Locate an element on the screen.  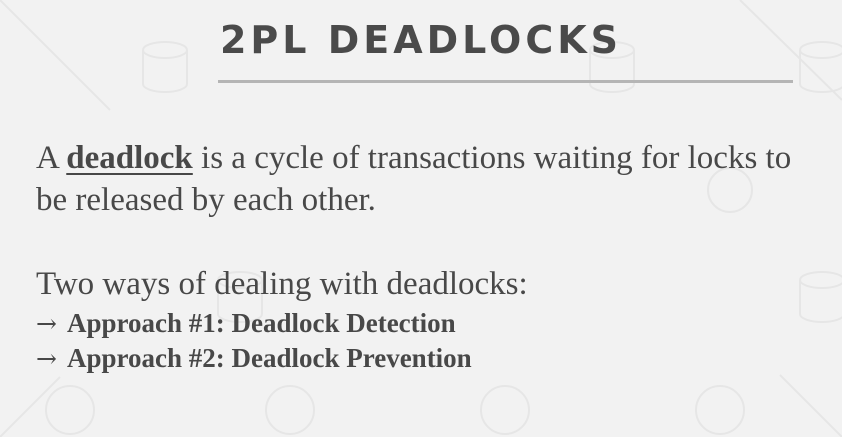
approach-item-2: → Approach #2: Deadlock Prevention is located at coordinates (254, 358).